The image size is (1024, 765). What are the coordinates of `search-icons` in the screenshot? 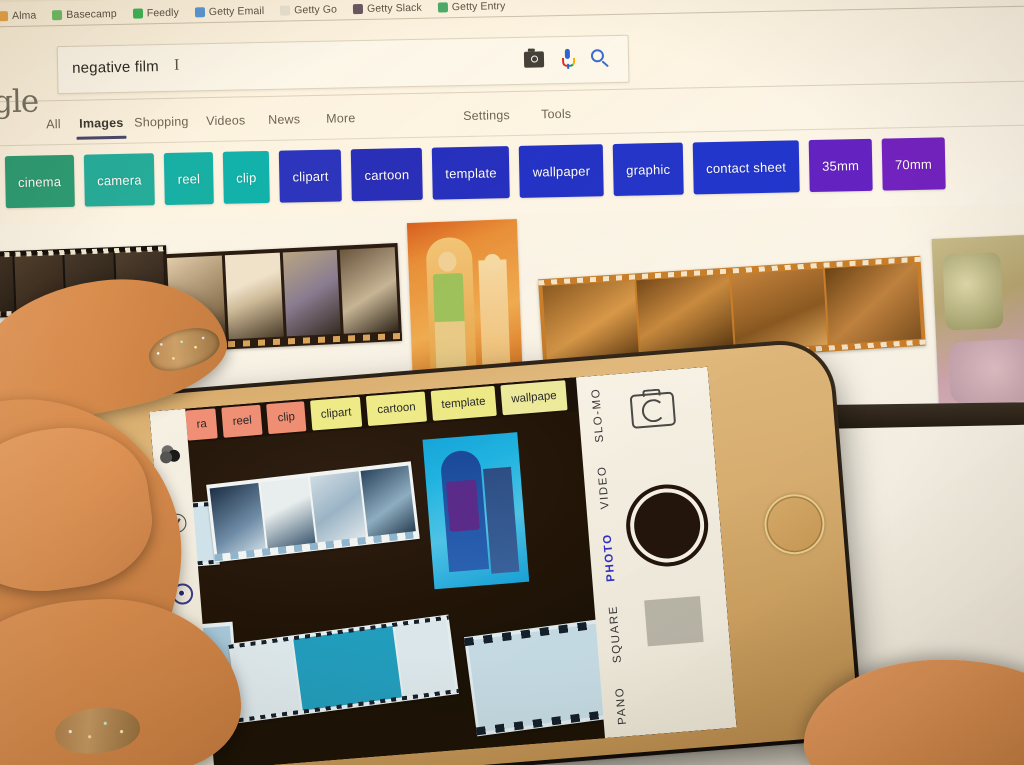 It's located at (566, 59).